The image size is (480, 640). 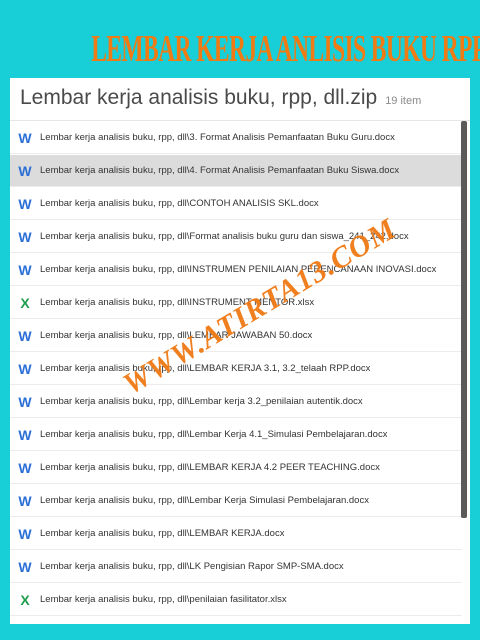 What do you see at coordinates (464, 319) in the screenshot?
I see `scrollbar` at bounding box center [464, 319].